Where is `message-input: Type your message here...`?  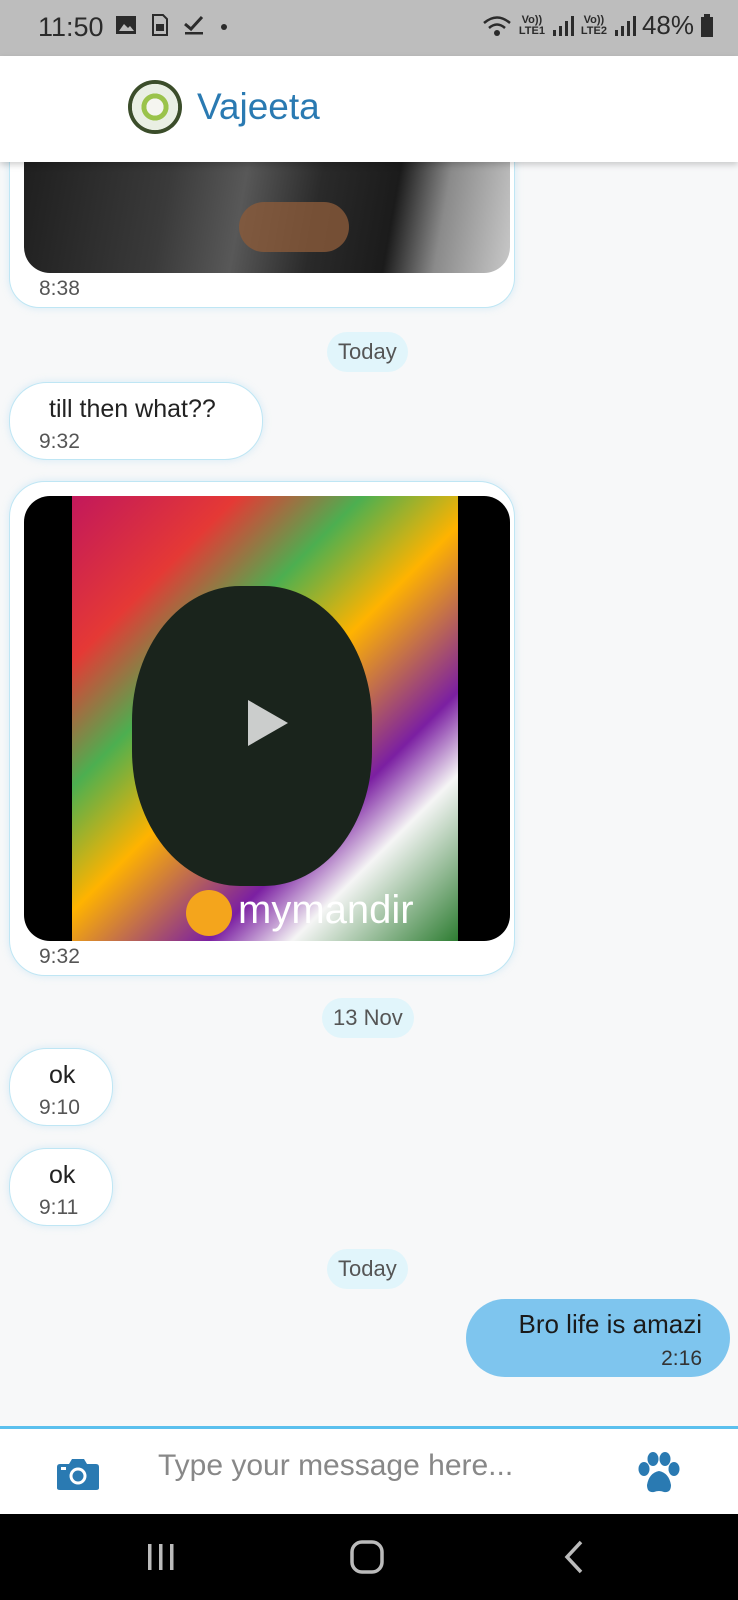
message-input: Type your message here... is located at coordinates (335, 1466).